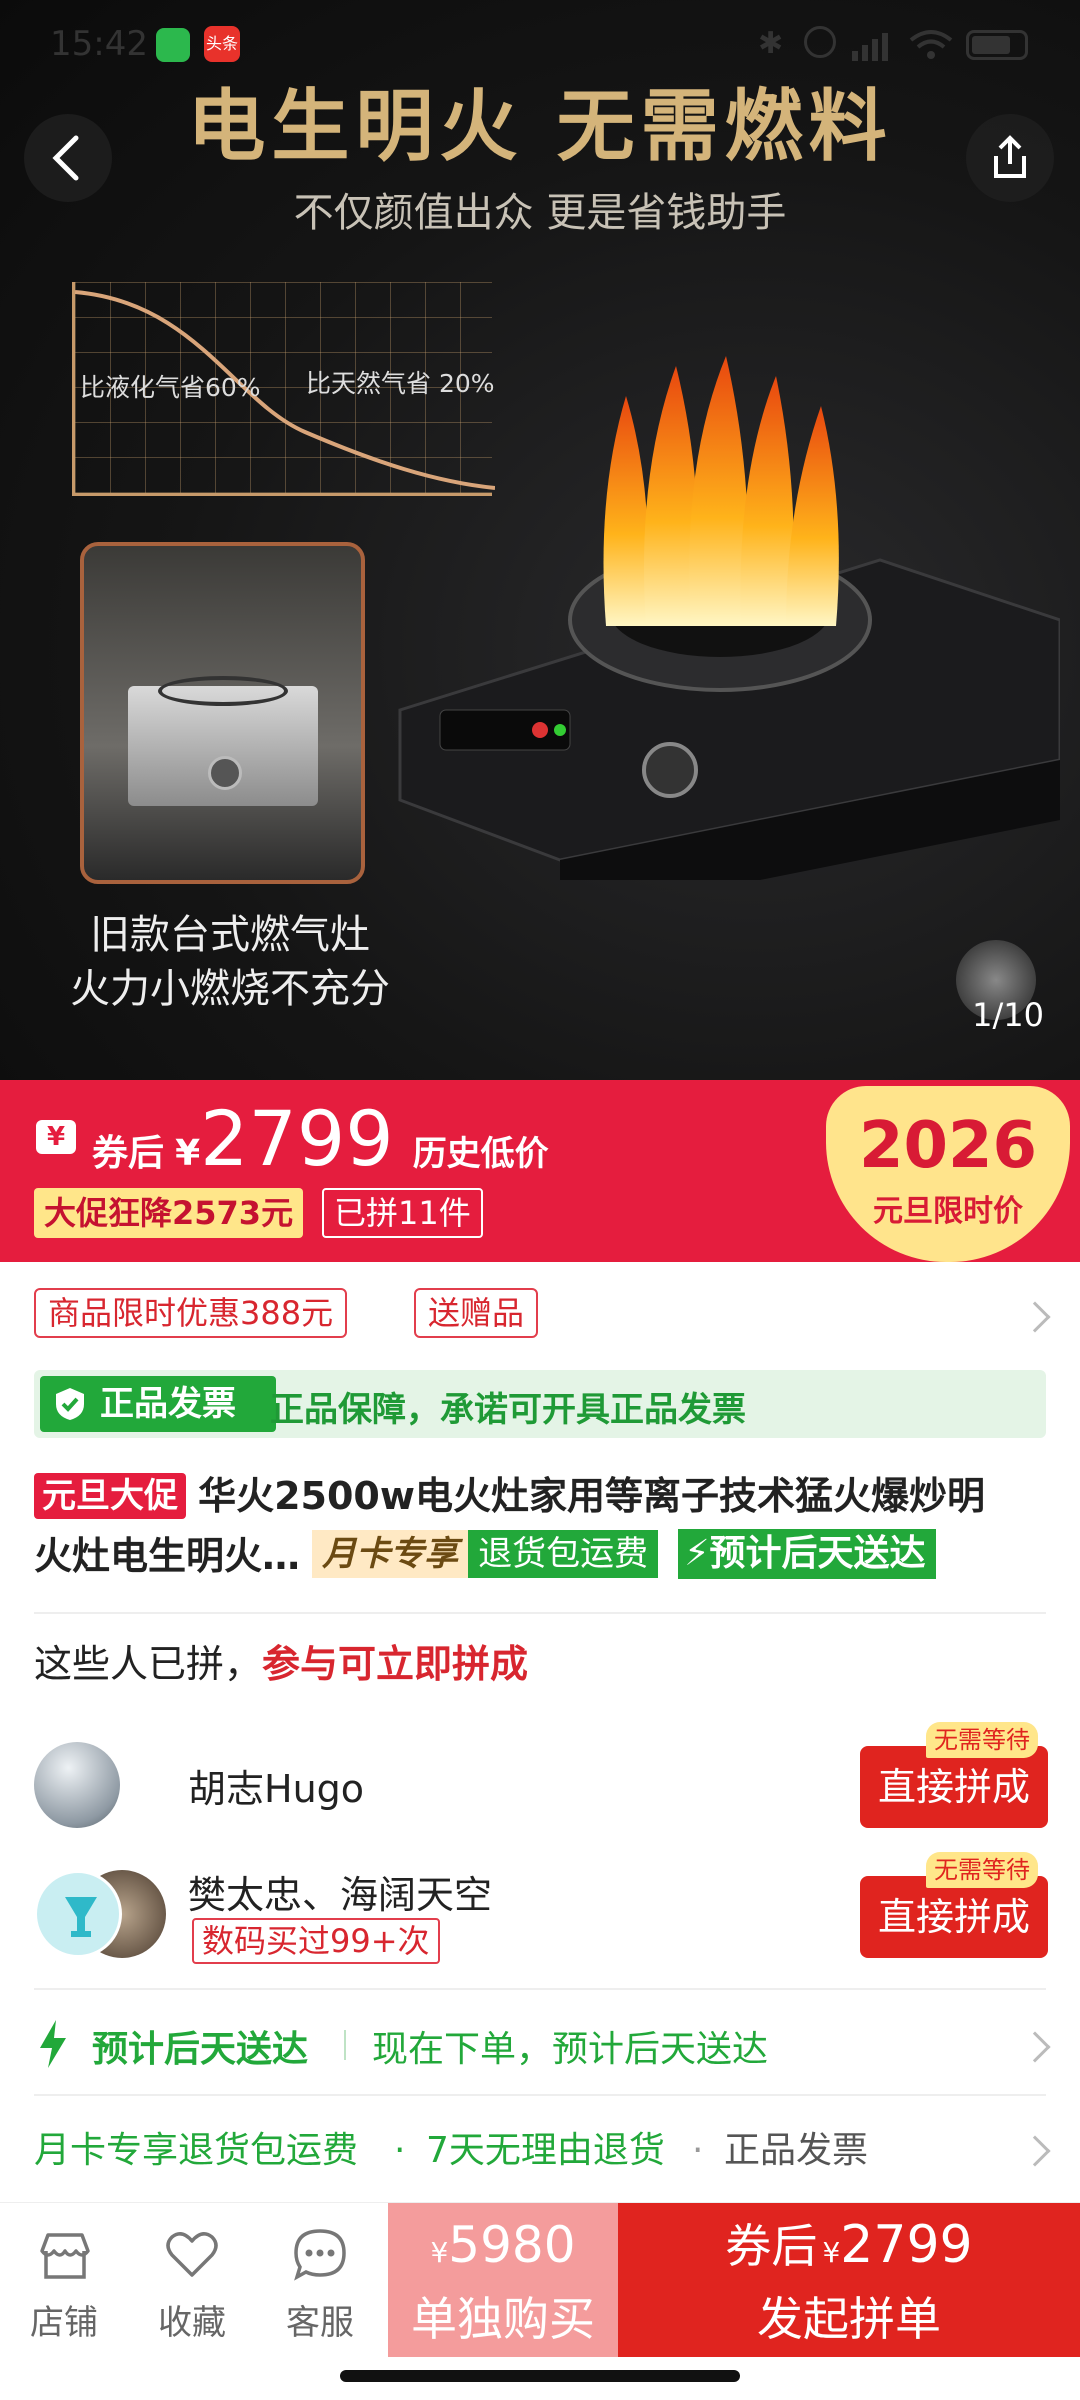  Describe the element at coordinates (997, 45) in the screenshot. I see `battery-icon` at that location.